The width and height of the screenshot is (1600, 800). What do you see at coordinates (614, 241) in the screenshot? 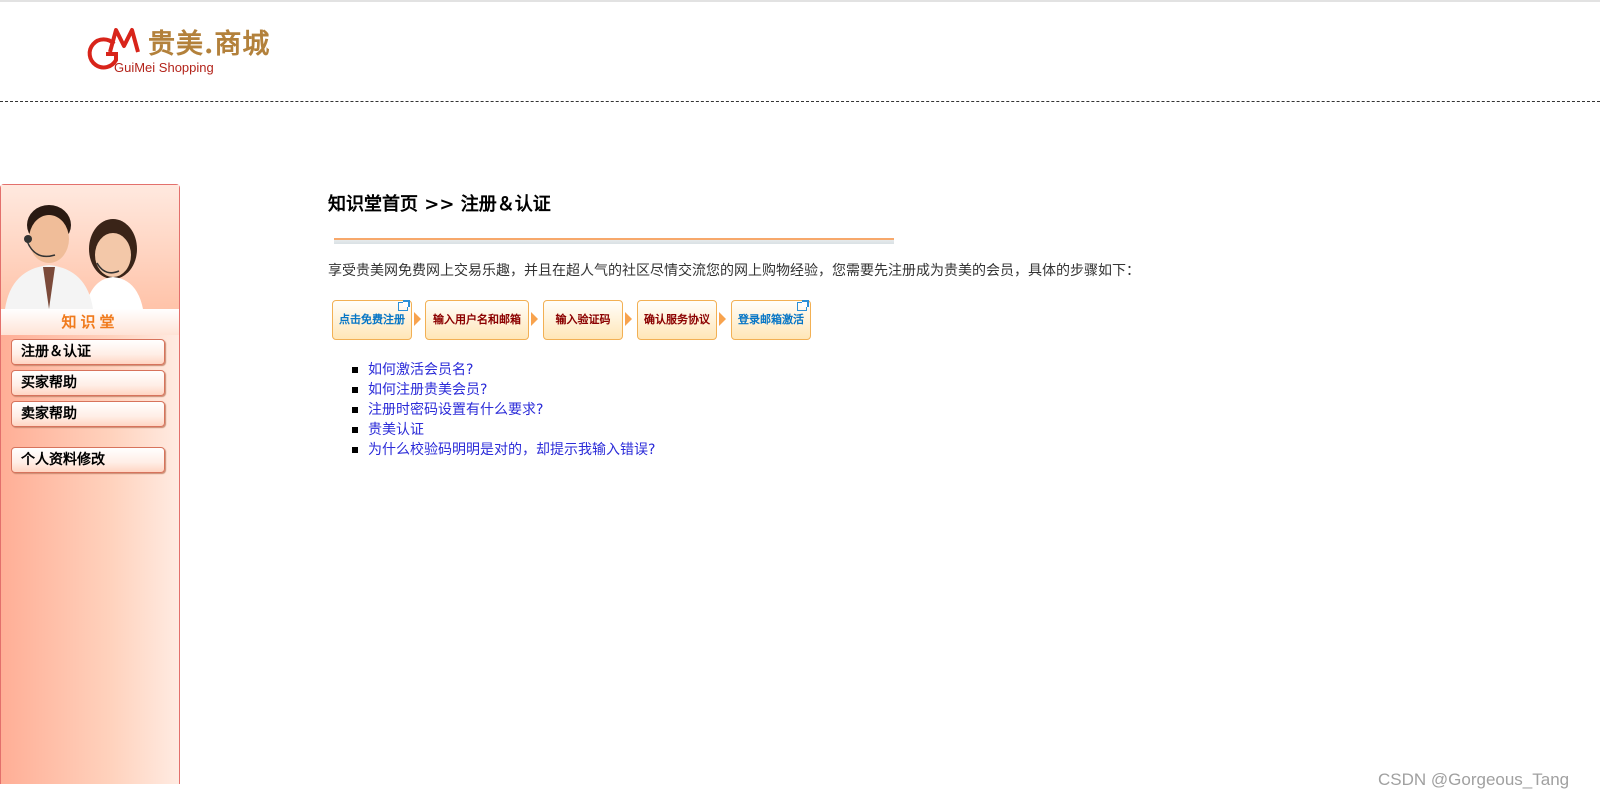
I see `title-divider` at bounding box center [614, 241].